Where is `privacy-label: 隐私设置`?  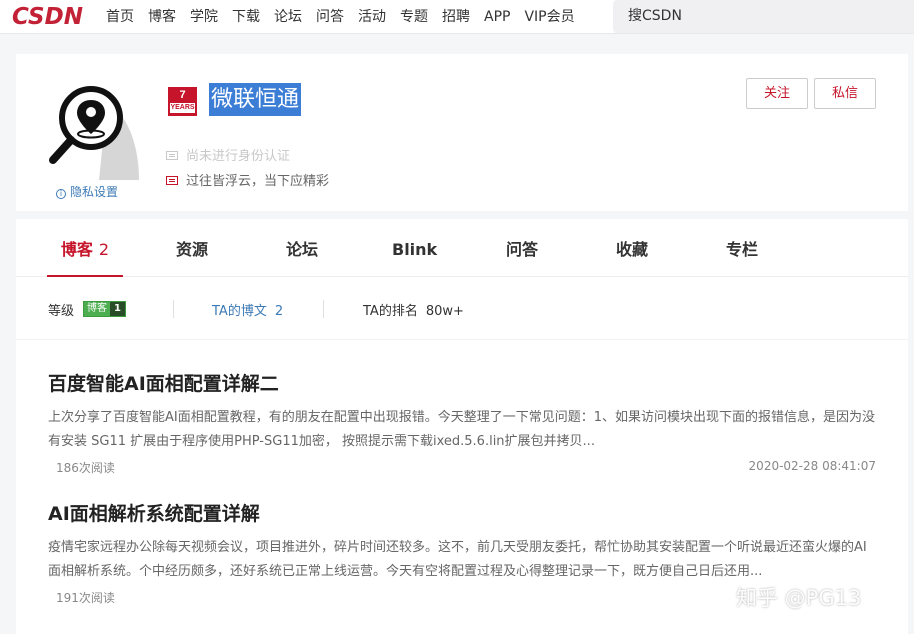
privacy-label: 隐私设置 is located at coordinates (94, 192).